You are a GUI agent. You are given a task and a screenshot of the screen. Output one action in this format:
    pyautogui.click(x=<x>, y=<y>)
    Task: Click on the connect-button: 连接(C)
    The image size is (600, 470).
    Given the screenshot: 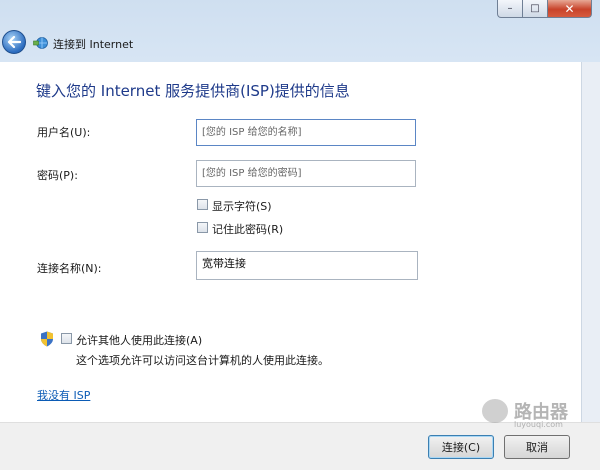 What is the action you would take?
    pyautogui.click(x=461, y=447)
    